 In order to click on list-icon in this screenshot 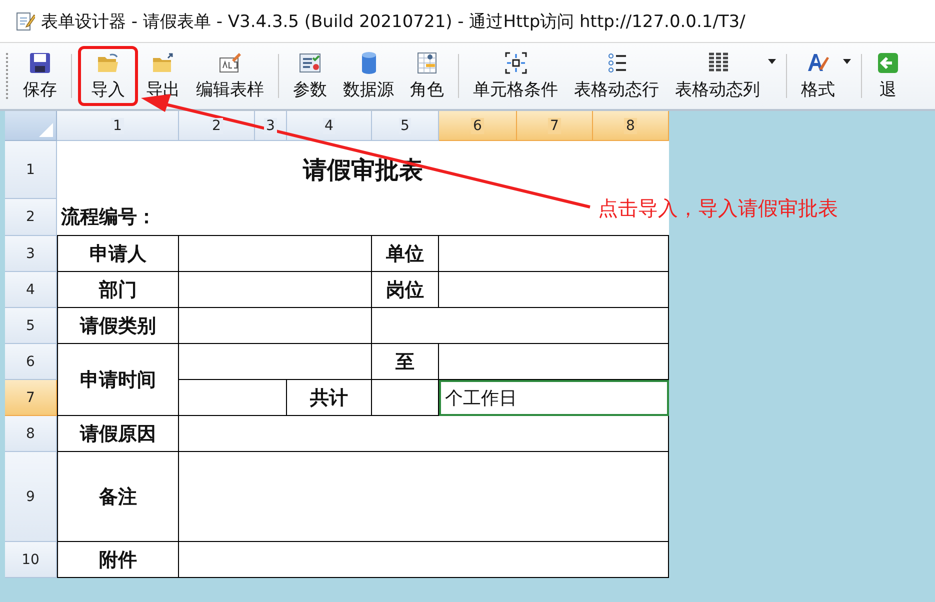, I will do `click(310, 63)`.